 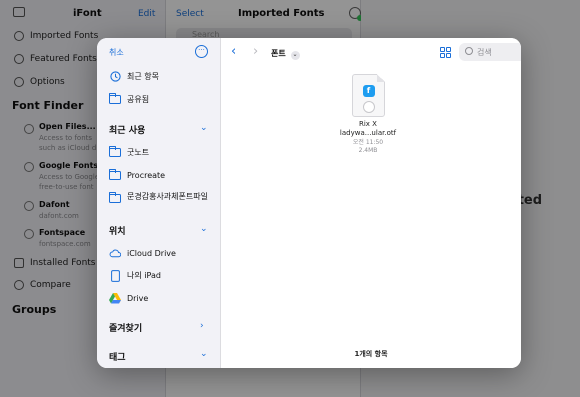 What do you see at coordinates (202, 326) in the screenshot?
I see `chevron-right-icon: ›` at bounding box center [202, 326].